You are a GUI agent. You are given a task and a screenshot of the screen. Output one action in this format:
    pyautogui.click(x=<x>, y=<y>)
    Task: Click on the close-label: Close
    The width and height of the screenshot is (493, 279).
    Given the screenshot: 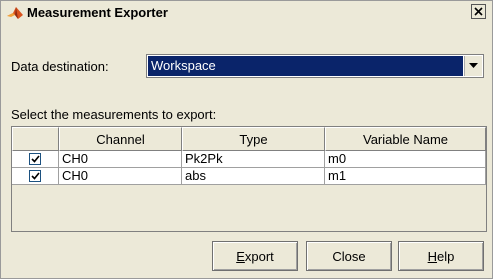 What is the action you would take?
    pyautogui.click(x=349, y=256)
    